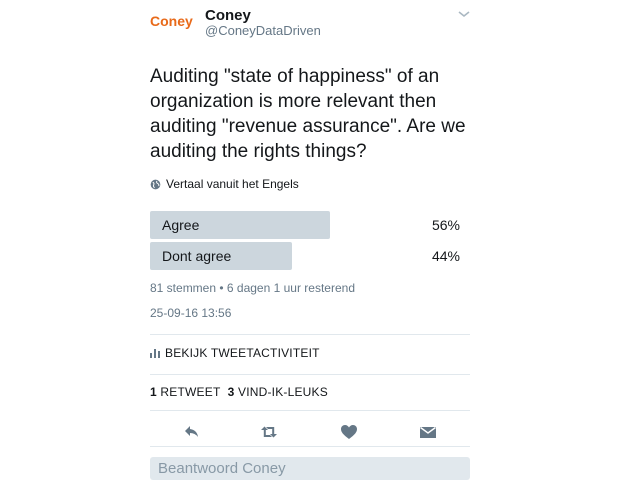  What do you see at coordinates (445, 225) in the screenshot?
I see `poll-option-percent: 56%` at bounding box center [445, 225].